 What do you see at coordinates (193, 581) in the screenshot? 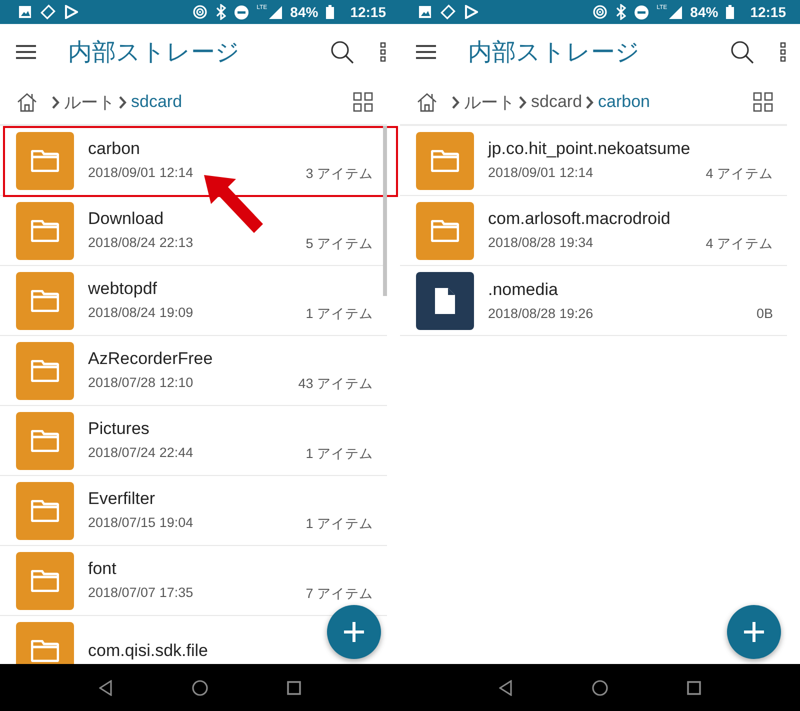
I see `file-list-item: font 2018/07/07 17:35 7 アイテム` at bounding box center [193, 581].